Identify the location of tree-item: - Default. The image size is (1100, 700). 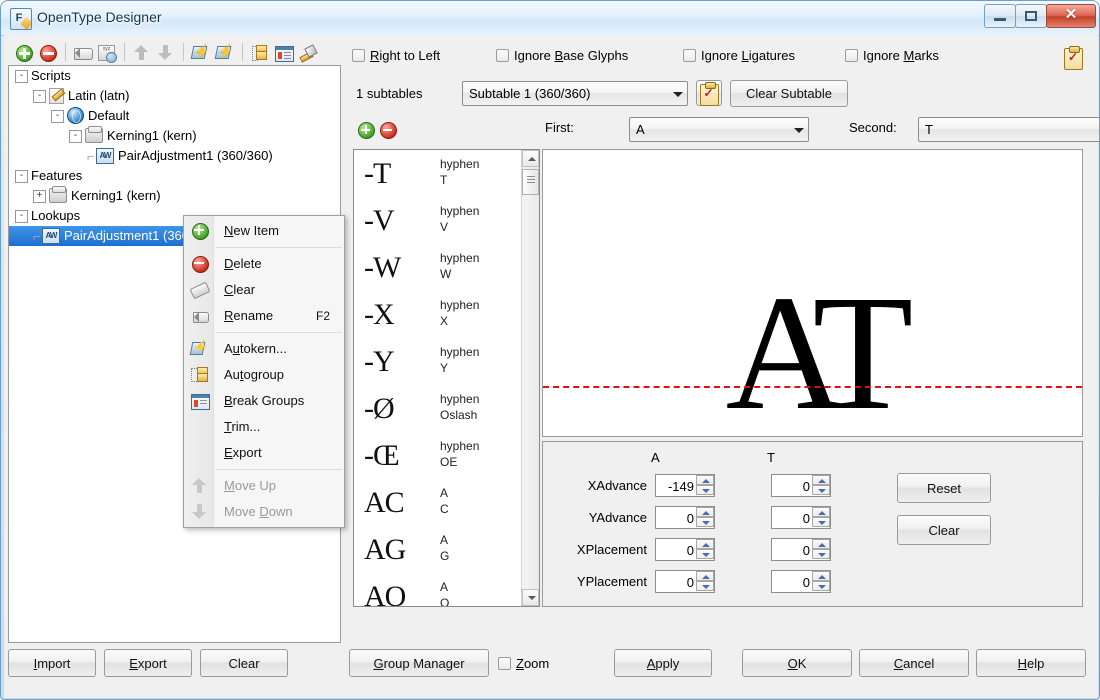
(174, 116).